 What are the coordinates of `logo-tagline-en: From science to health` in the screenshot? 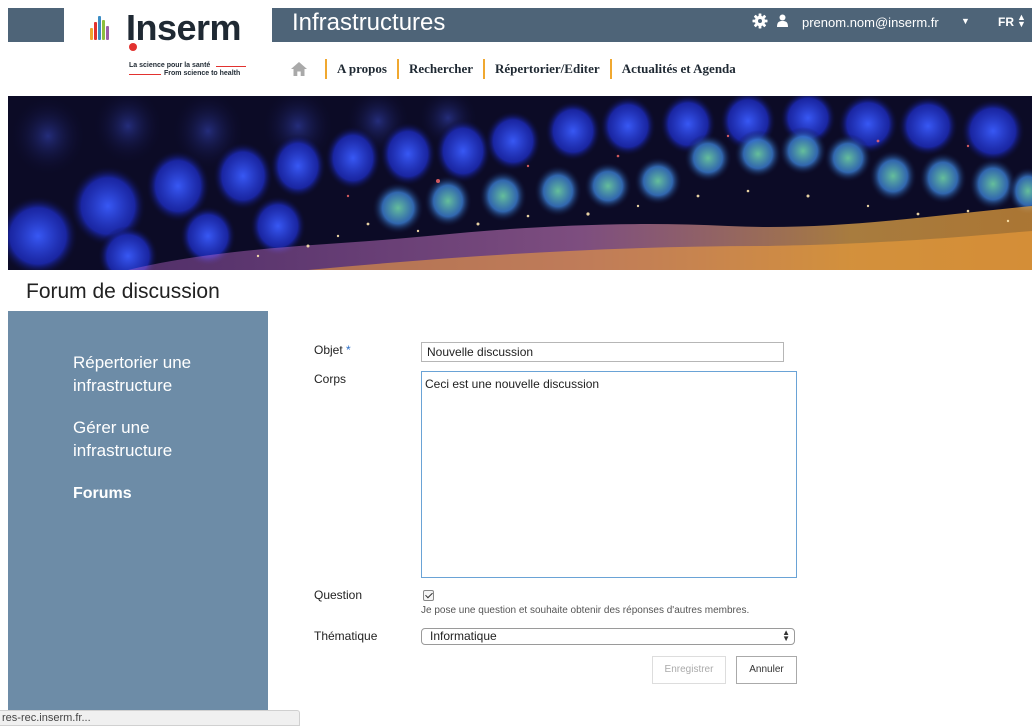 It's located at (202, 73).